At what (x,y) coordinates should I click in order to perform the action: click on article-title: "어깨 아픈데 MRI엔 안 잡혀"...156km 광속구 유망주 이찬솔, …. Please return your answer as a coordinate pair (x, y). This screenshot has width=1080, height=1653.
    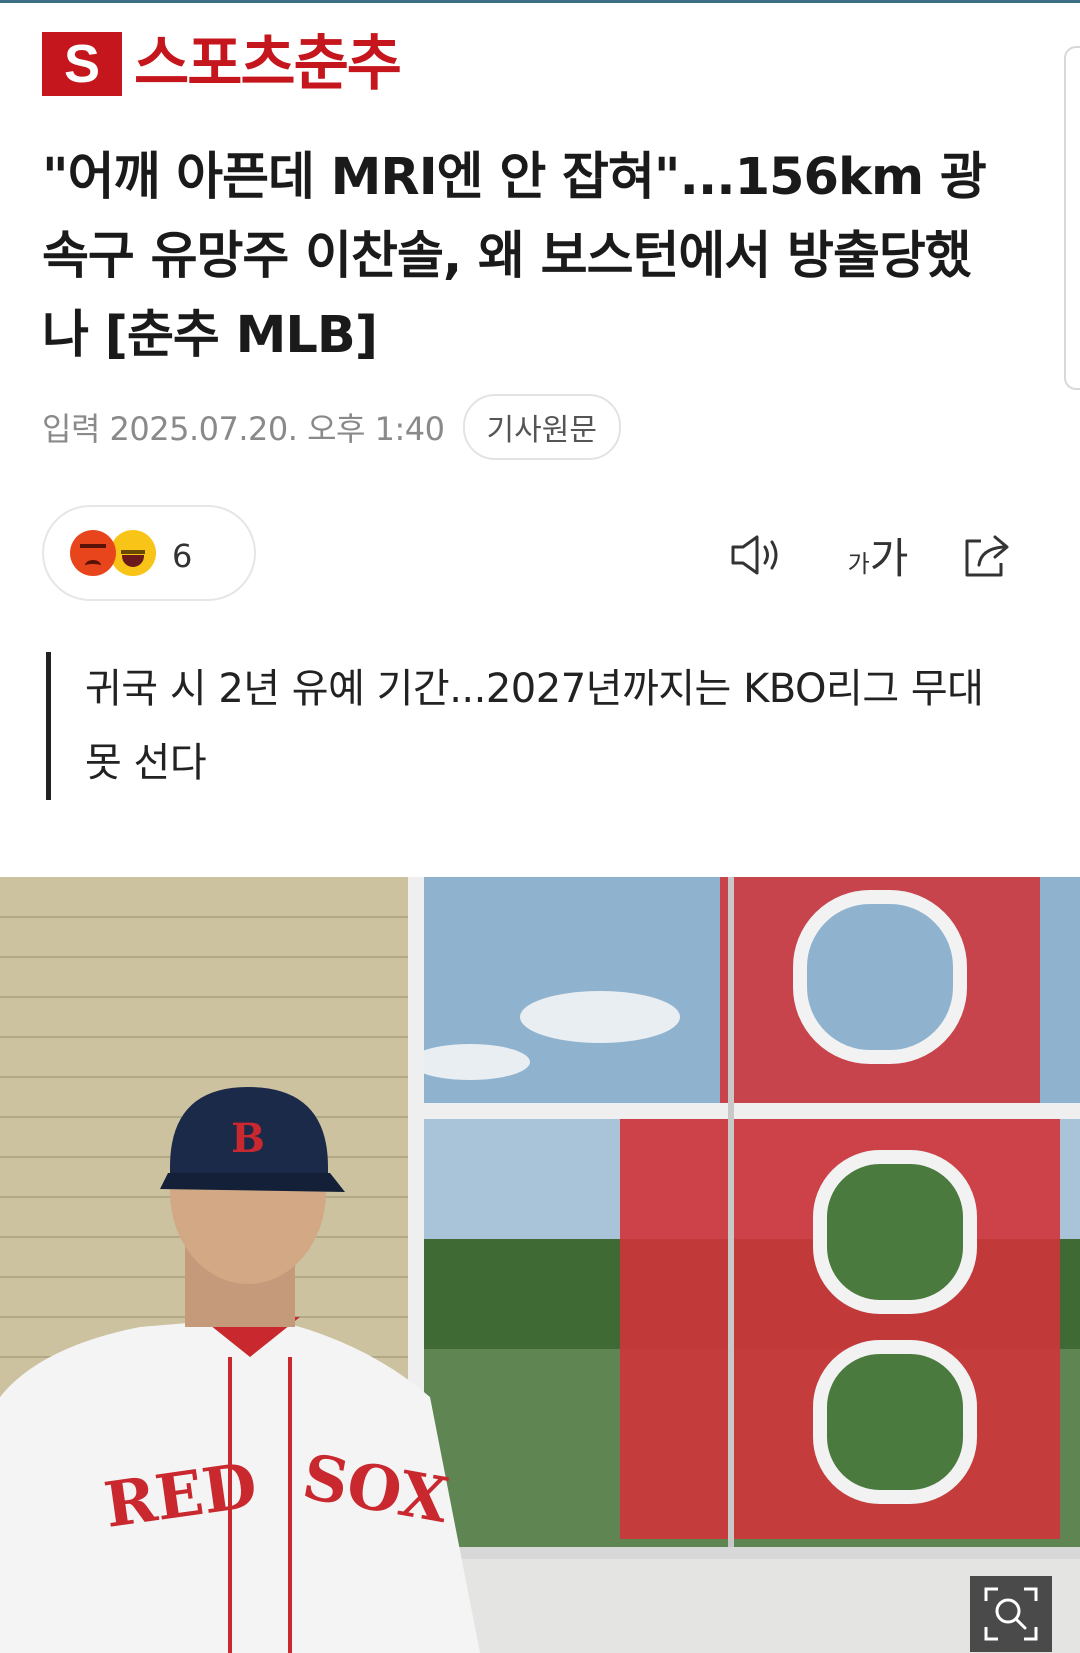
    Looking at the image, I should click on (514, 256).